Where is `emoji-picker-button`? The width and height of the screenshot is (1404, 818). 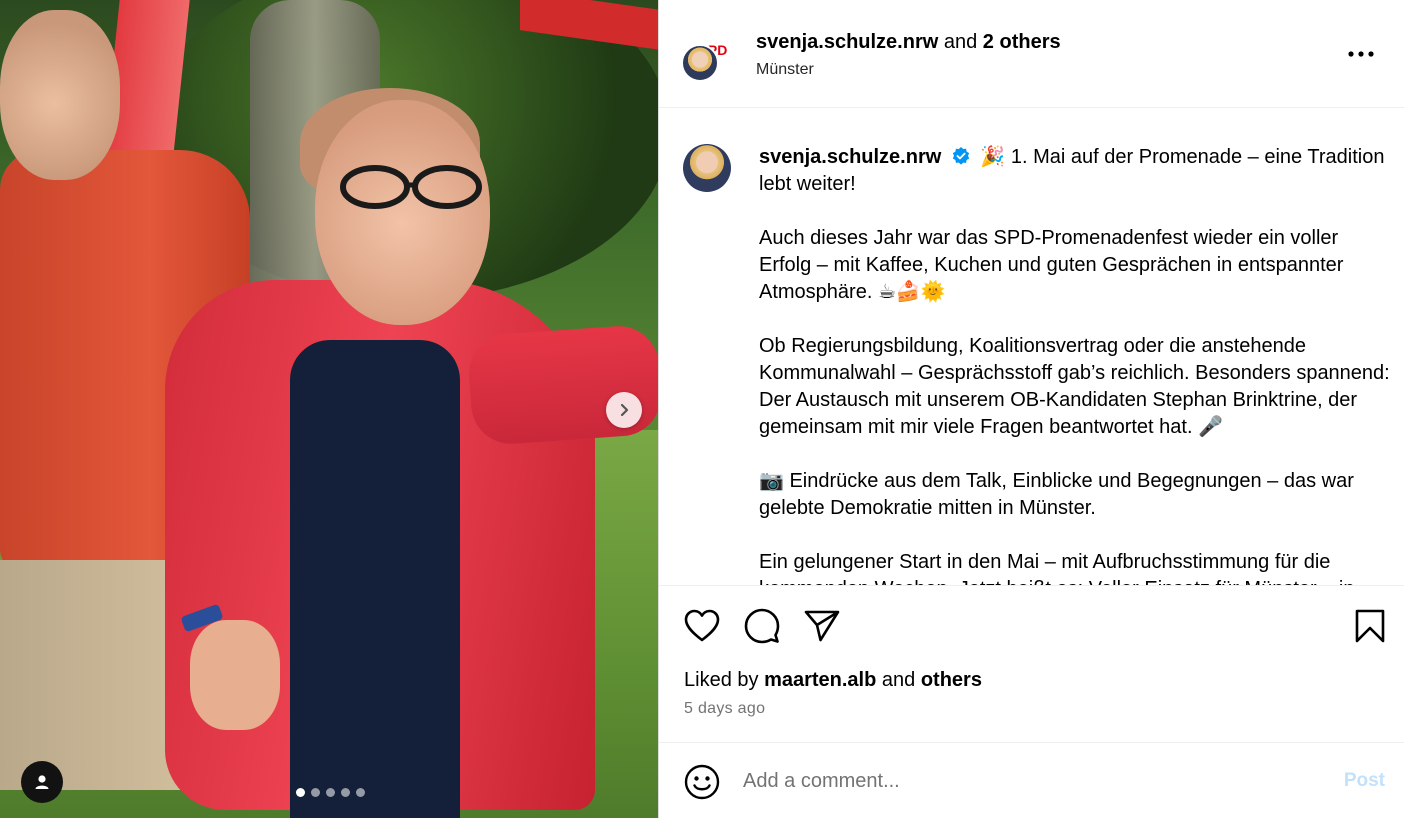
emoji-picker-button is located at coordinates (702, 782).